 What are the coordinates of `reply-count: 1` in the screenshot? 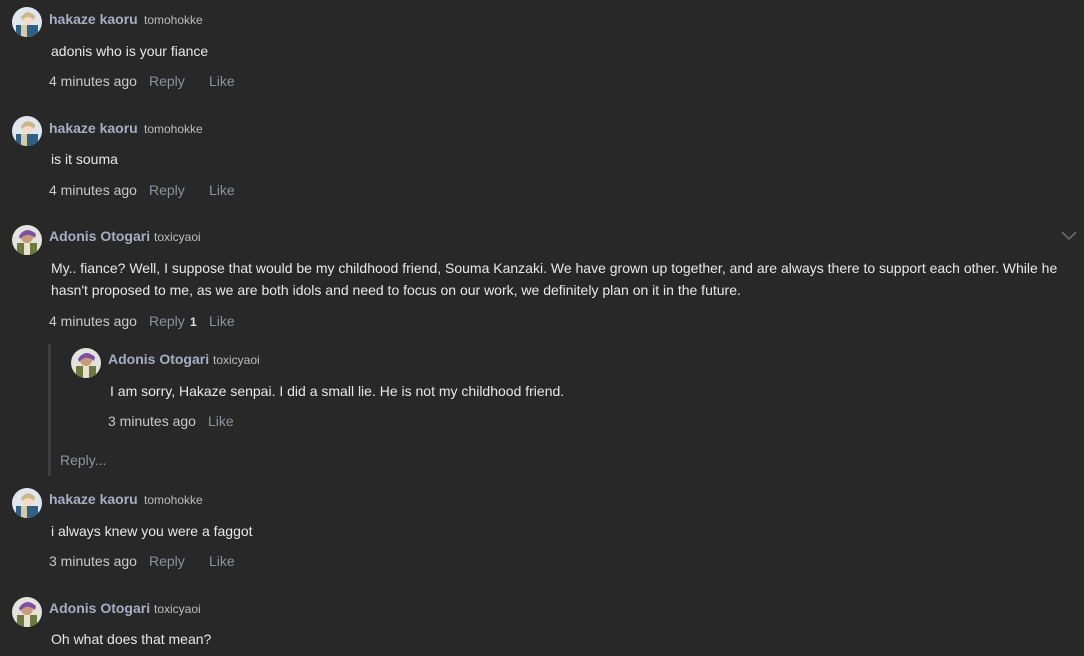 It's located at (193, 322).